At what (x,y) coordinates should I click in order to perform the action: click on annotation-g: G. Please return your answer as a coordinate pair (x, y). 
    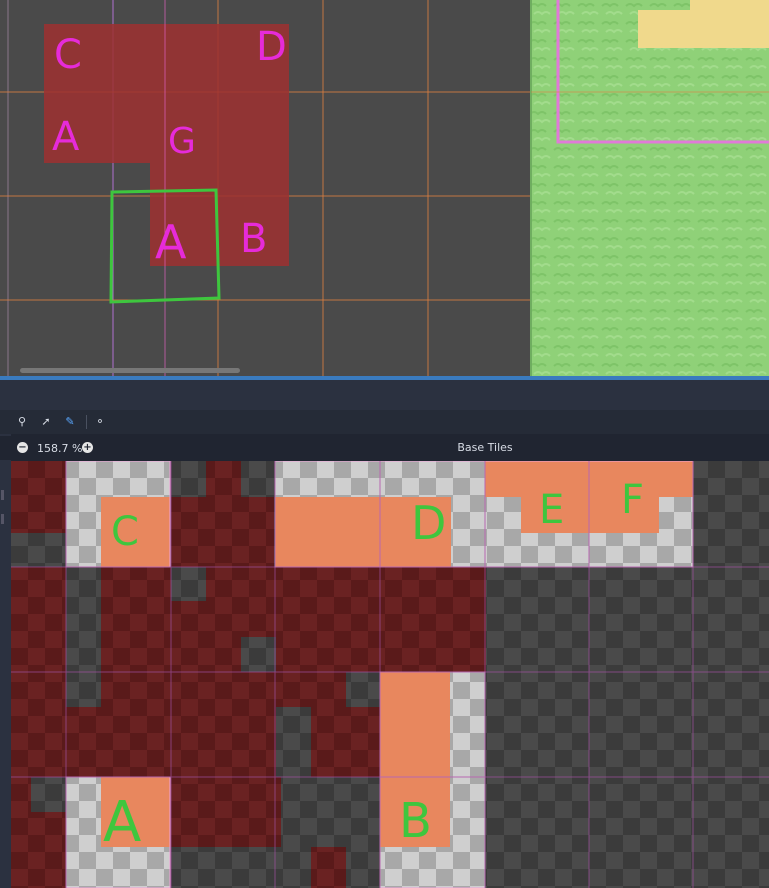
    Looking at the image, I should click on (182, 141).